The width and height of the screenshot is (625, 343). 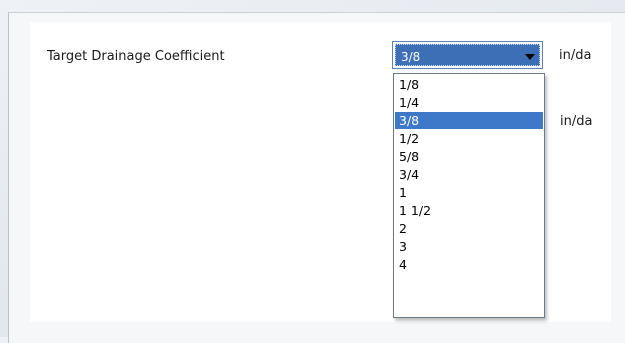 I want to click on dropdown-option-3-8: 3/8, so click(x=469, y=120).